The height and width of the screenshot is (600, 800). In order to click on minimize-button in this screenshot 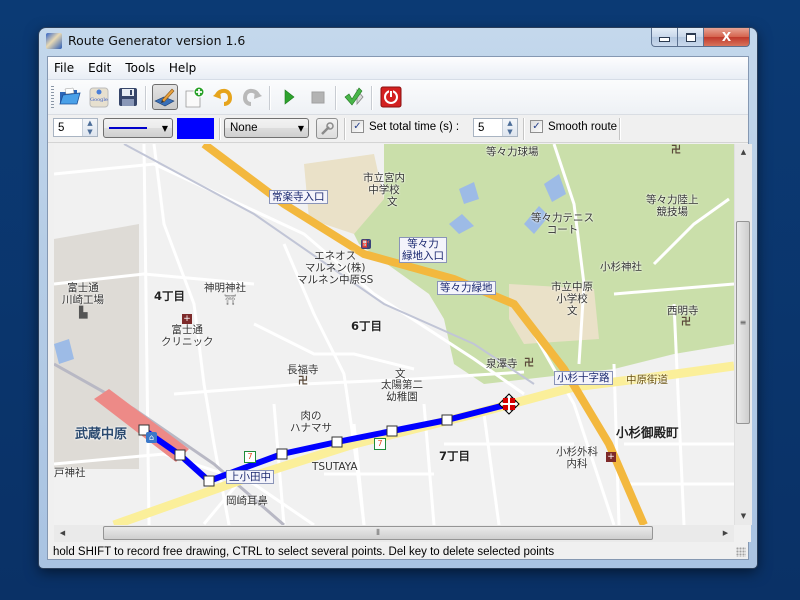, I will do `click(664, 37)`.